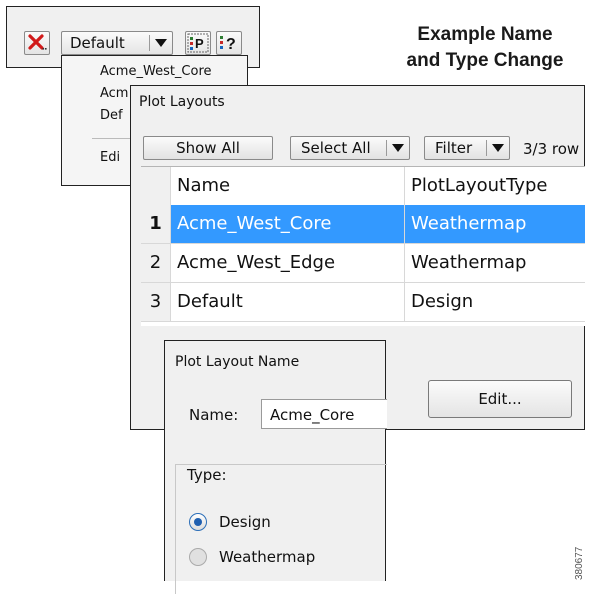 The height and width of the screenshot is (594, 595). I want to click on row-index: 2, so click(156, 263).